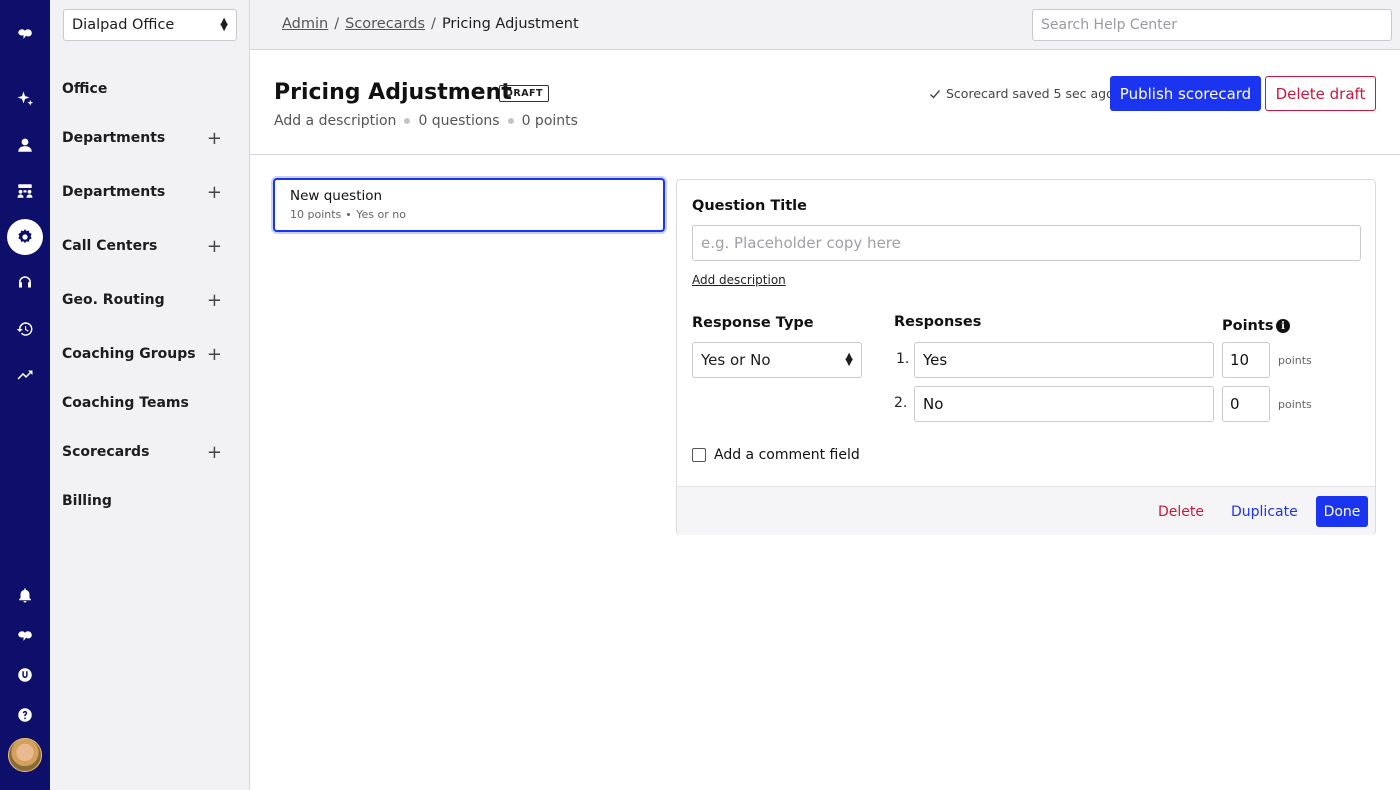  Describe the element at coordinates (938, 322) in the screenshot. I see `responses-label: Responses` at that location.